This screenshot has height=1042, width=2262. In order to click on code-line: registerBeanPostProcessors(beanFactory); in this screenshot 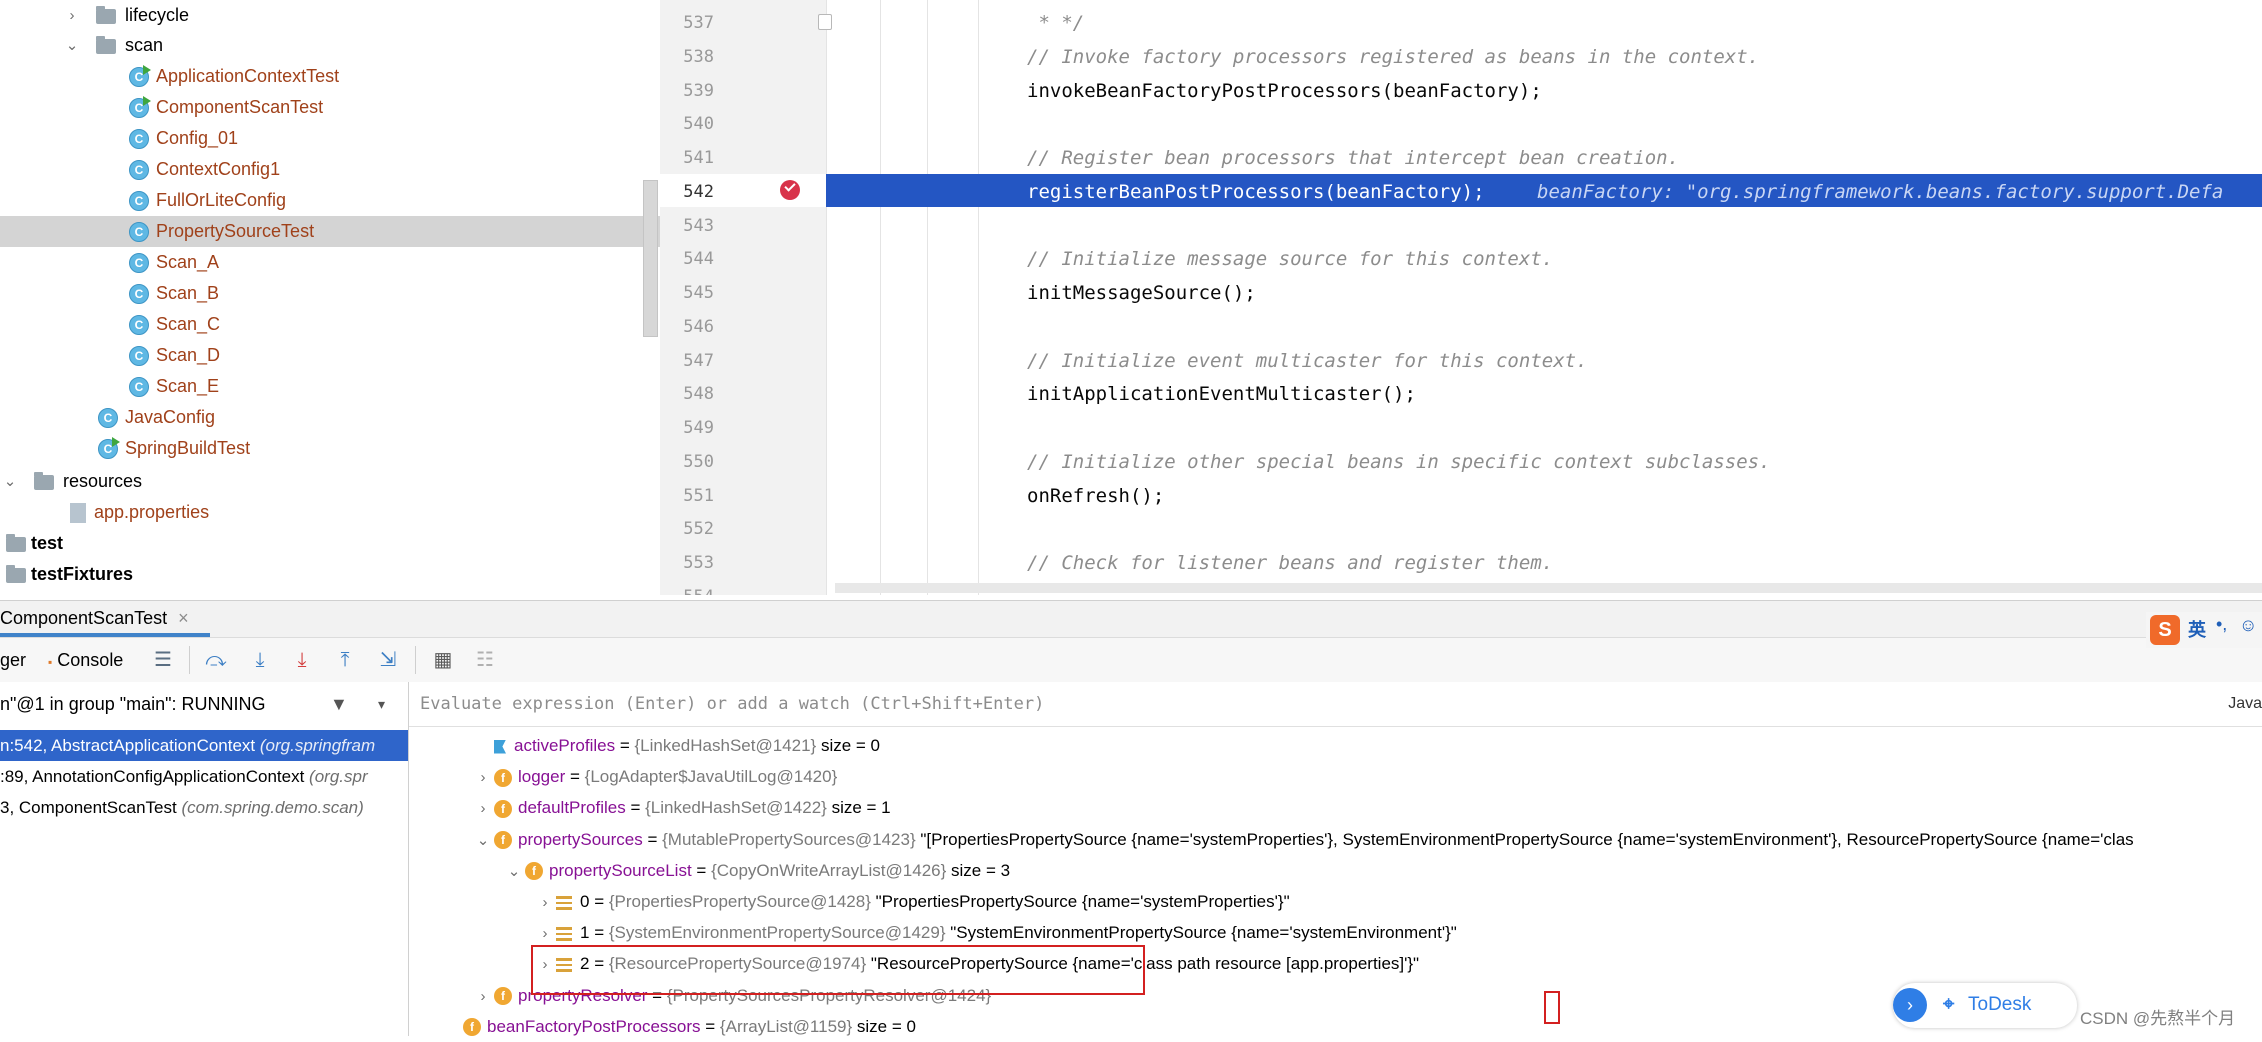, I will do `click(1256, 192)`.